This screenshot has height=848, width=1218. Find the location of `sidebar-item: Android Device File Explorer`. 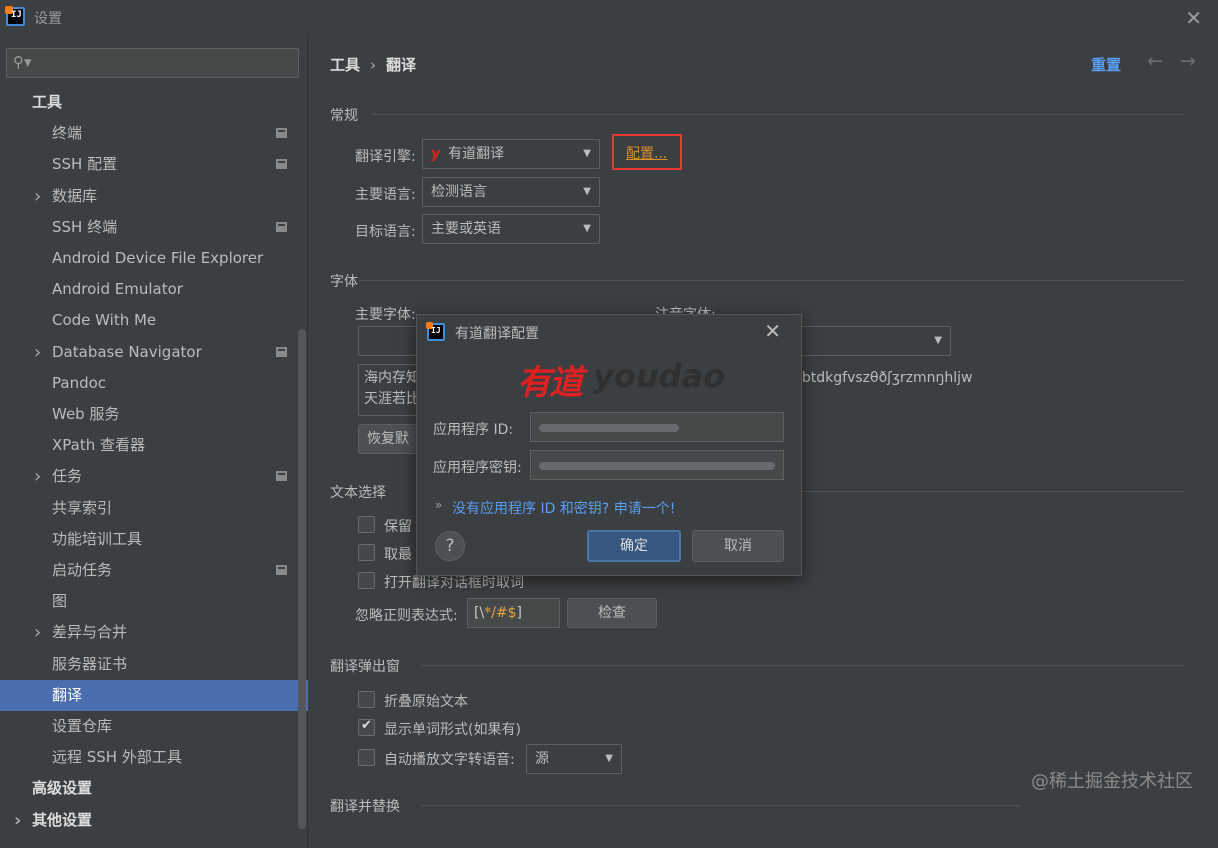

sidebar-item: Android Device File Explorer is located at coordinates (154, 258).